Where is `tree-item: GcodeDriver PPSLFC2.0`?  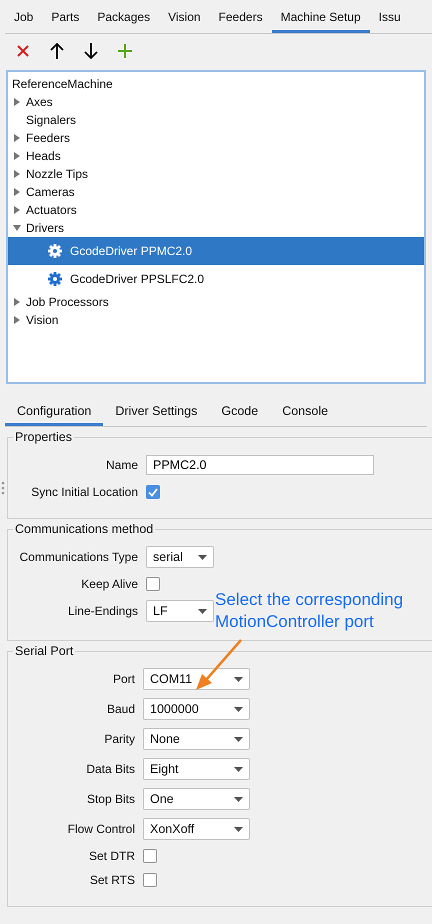
tree-item: GcodeDriver PPSLFC2.0 is located at coordinates (216, 279).